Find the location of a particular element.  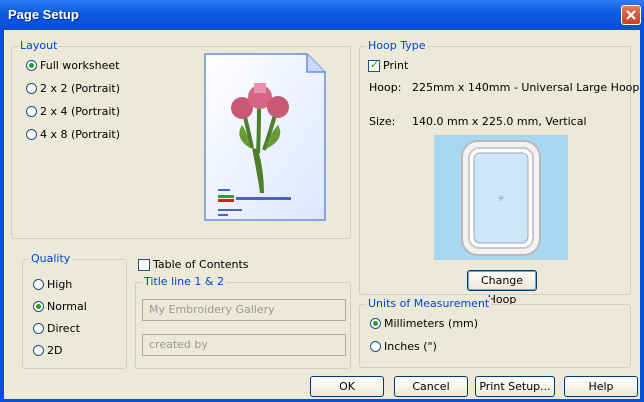

layout-legend: Layout is located at coordinates (39, 45).